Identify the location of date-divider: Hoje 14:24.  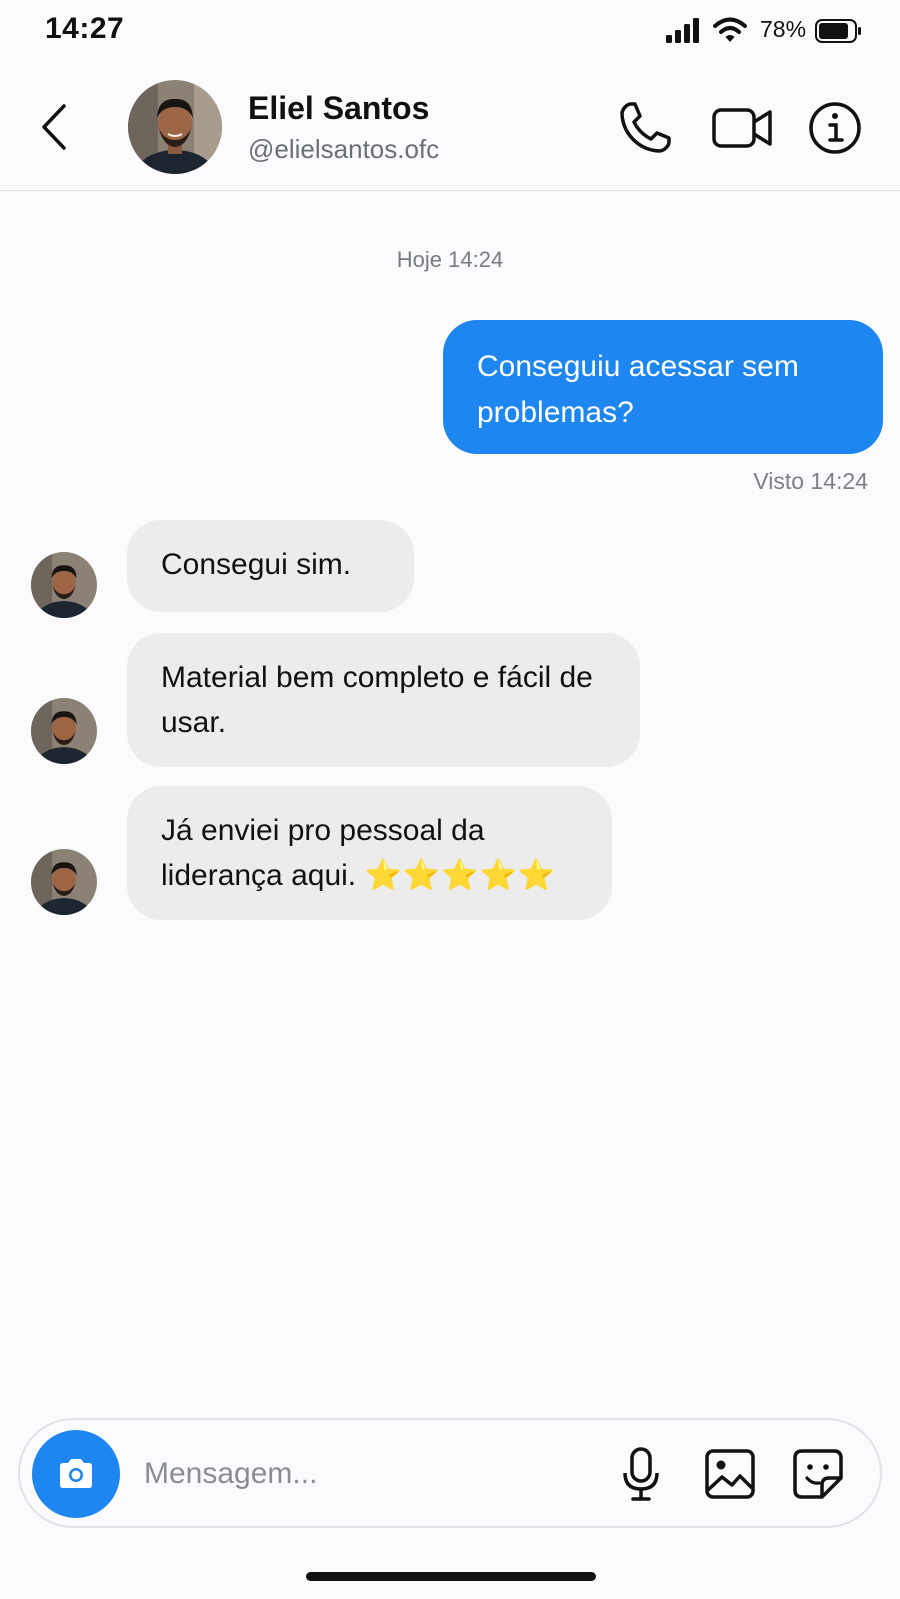
(450, 259).